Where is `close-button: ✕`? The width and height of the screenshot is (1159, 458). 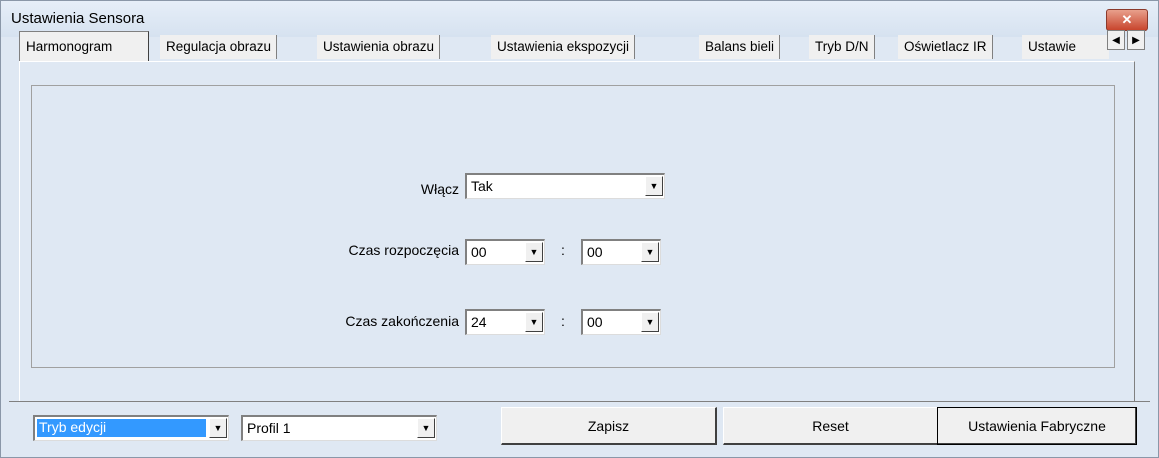
close-button: ✕ is located at coordinates (1127, 20).